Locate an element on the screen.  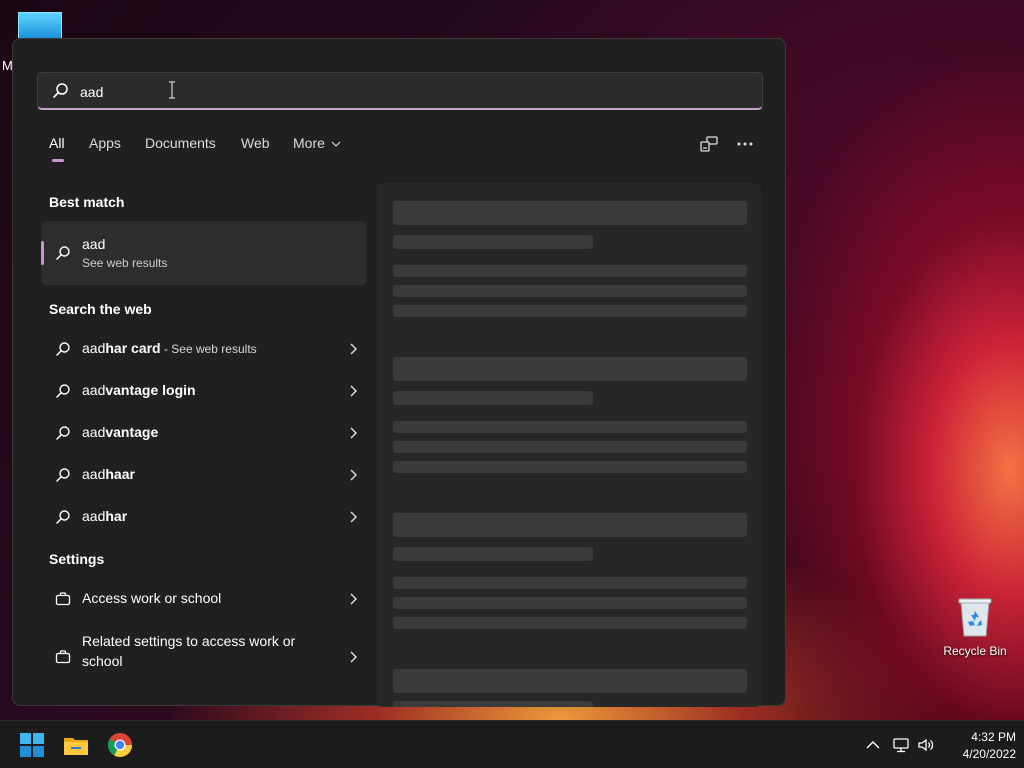
tab-web-label: Web is located at coordinates (255, 143).